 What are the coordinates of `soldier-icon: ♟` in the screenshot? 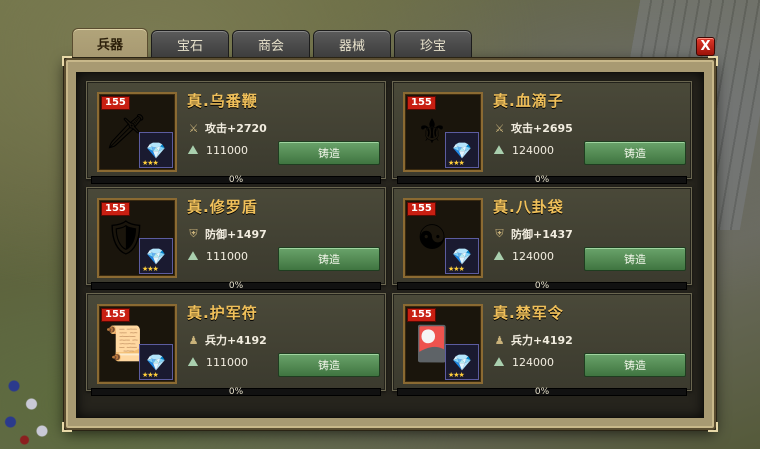 It's located at (193, 340).